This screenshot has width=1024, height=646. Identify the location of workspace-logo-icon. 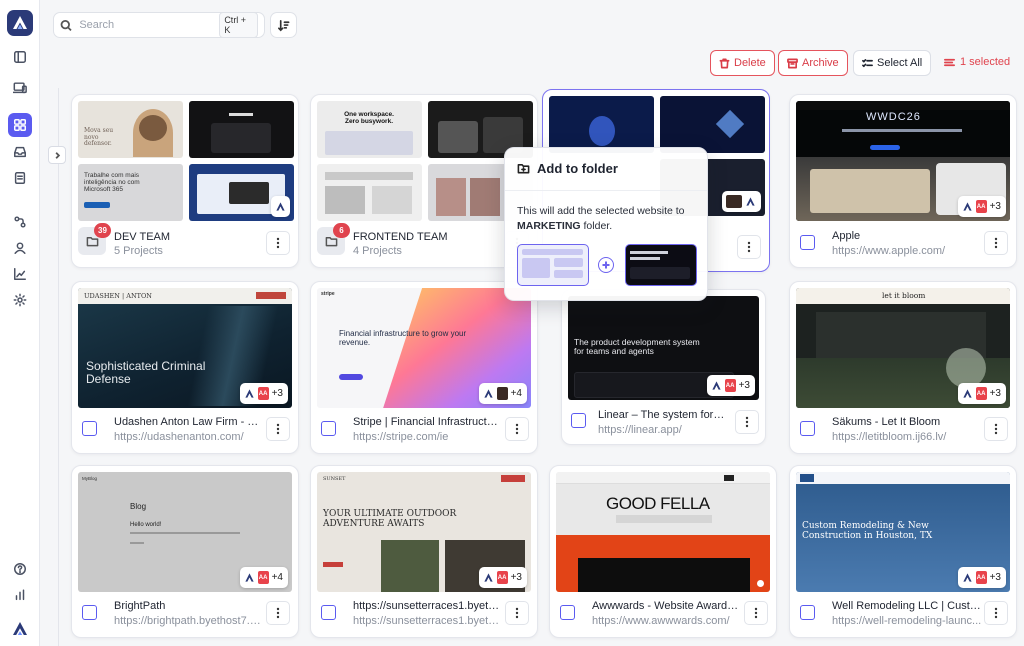
(20, 628).